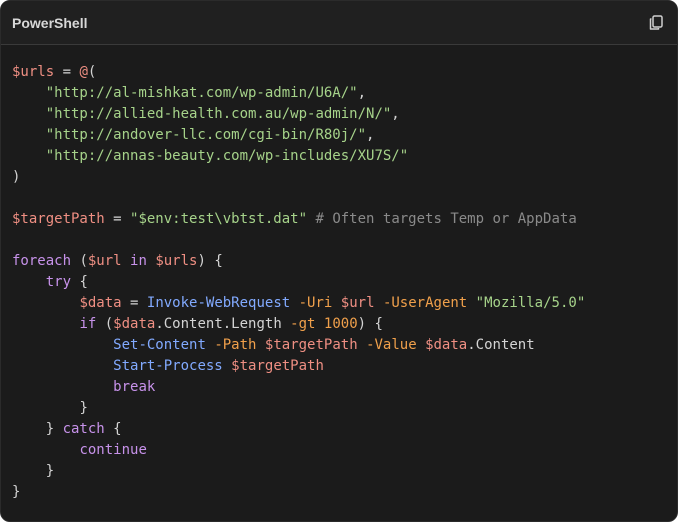 Image resolution: width=678 pixels, height=522 pixels. What do you see at coordinates (339, 261) in the screenshot?
I see `code-line: foreach ($url in $urls) {` at bounding box center [339, 261].